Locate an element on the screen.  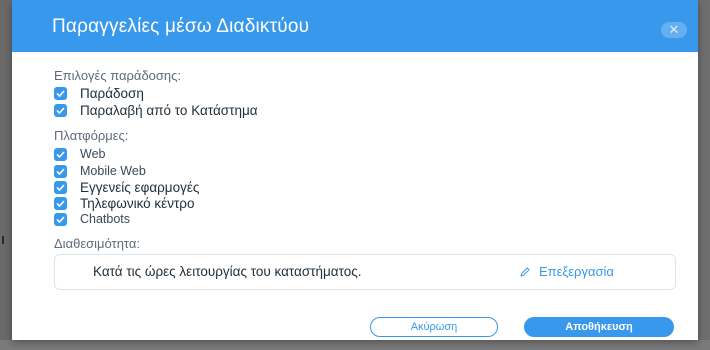
delivery-checkbox is located at coordinates (60, 93).